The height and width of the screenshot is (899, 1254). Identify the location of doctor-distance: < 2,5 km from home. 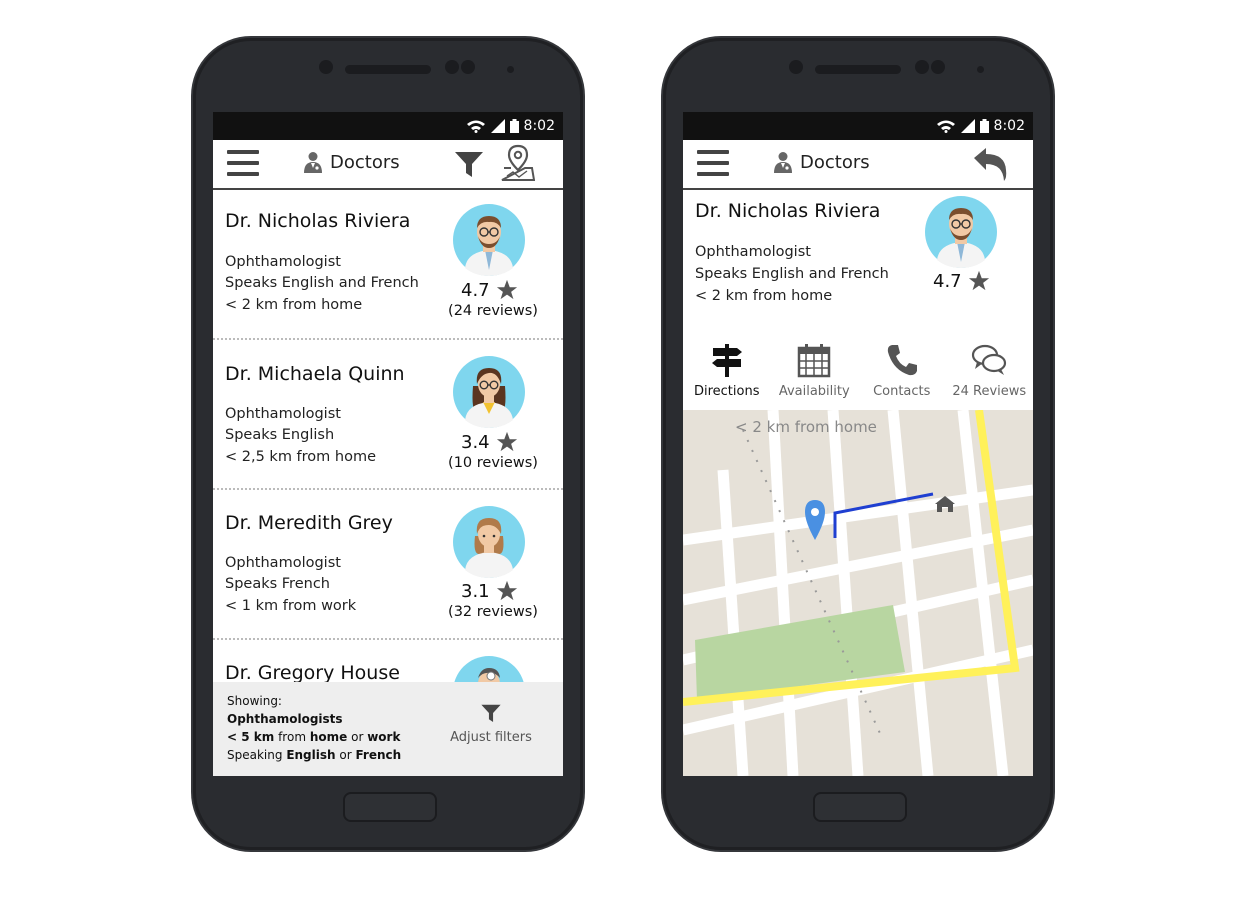
(301, 457).